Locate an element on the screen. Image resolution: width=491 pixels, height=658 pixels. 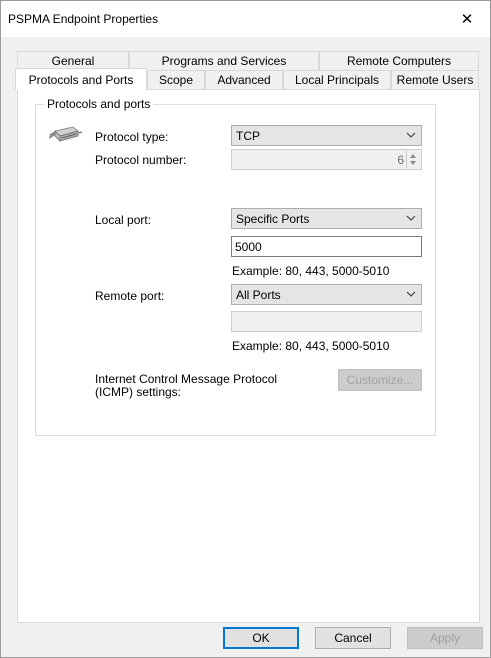
protocol-number-stepper: 6 is located at coordinates (326, 159).